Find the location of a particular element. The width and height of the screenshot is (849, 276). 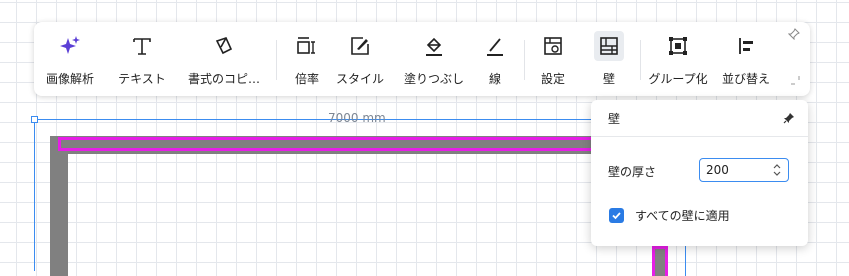

dimension-label: 7000 mm is located at coordinates (357, 118).